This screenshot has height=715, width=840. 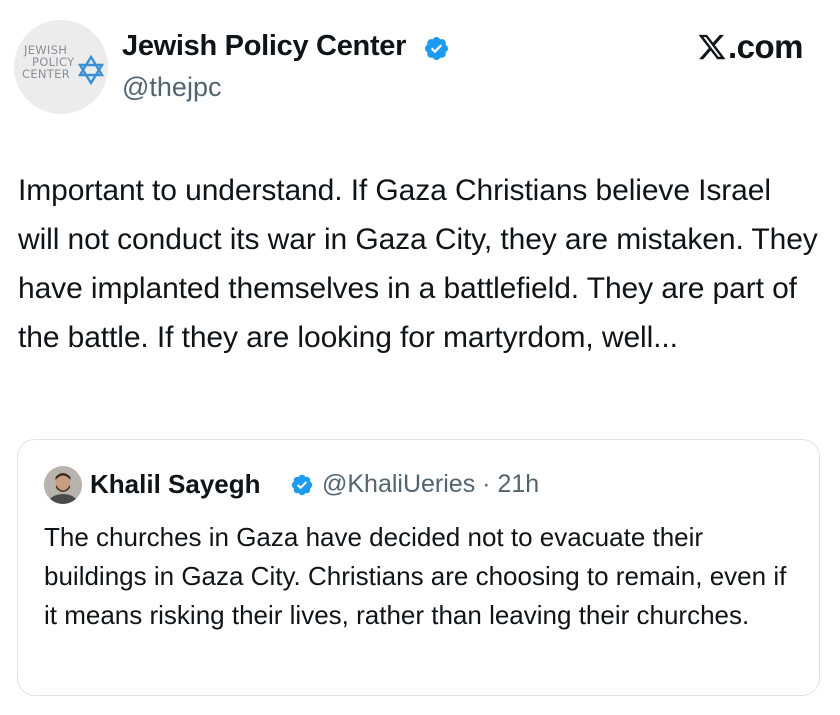 What do you see at coordinates (398, 484) in the screenshot?
I see `quoted-handle: @KhaliUeries` at bounding box center [398, 484].